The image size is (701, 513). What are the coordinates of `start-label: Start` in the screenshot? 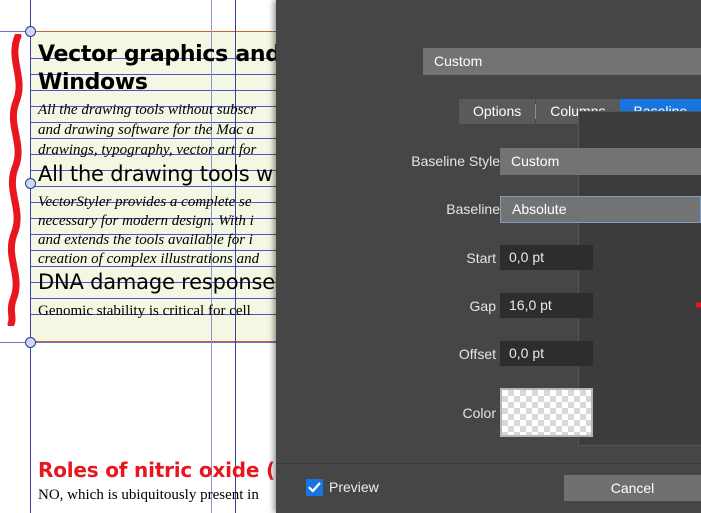 It's located at (481, 258).